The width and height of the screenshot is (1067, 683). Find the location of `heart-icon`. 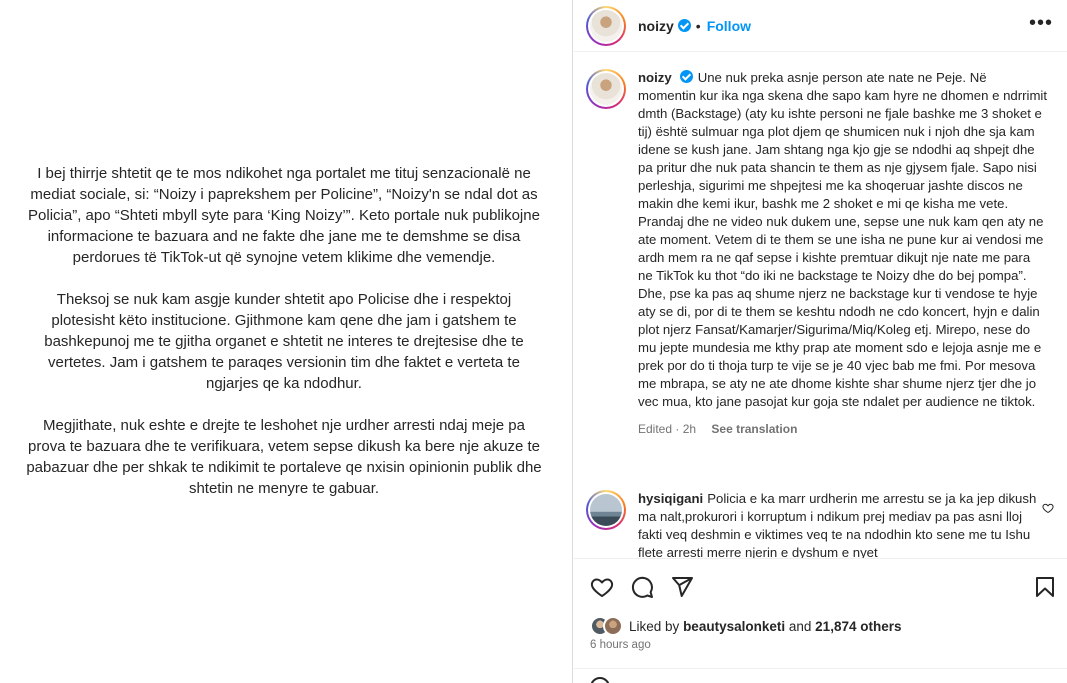

heart-icon is located at coordinates (602, 587).